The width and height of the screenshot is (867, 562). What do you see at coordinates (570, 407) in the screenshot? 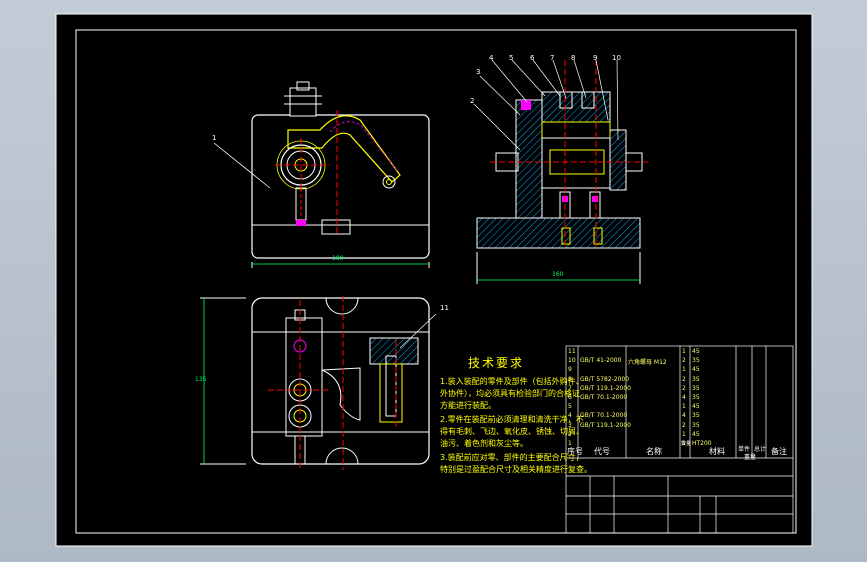
I see `bom-cell-no: 5` at bounding box center [570, 407].